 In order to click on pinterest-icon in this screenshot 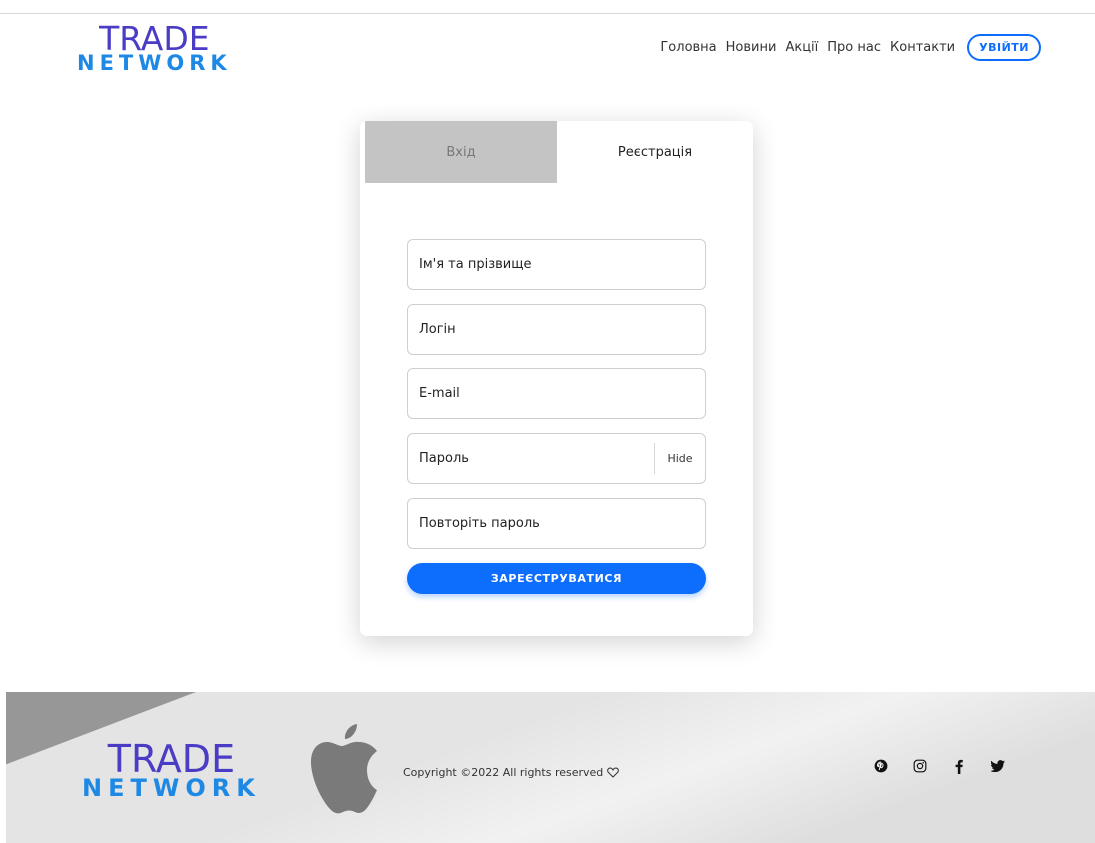, I will do `click(881, 766)`.